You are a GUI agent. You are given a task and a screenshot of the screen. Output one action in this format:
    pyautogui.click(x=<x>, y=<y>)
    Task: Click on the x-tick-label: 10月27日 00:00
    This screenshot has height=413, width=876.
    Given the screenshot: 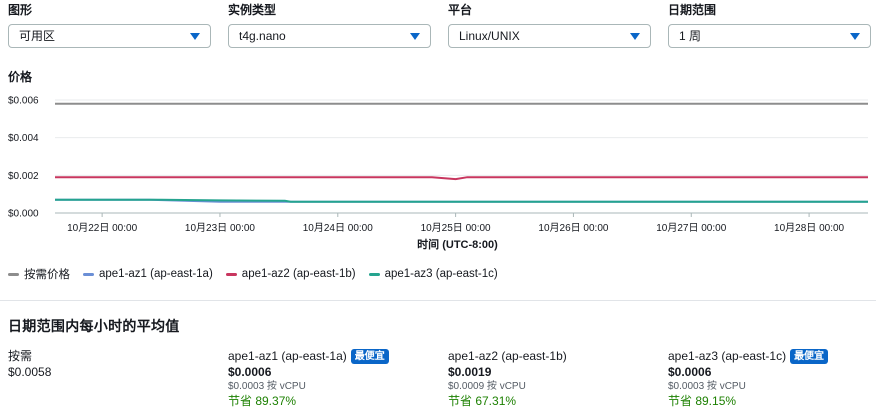 What is the action you would take?
    pyautogui.click(x=691, y=228)
    